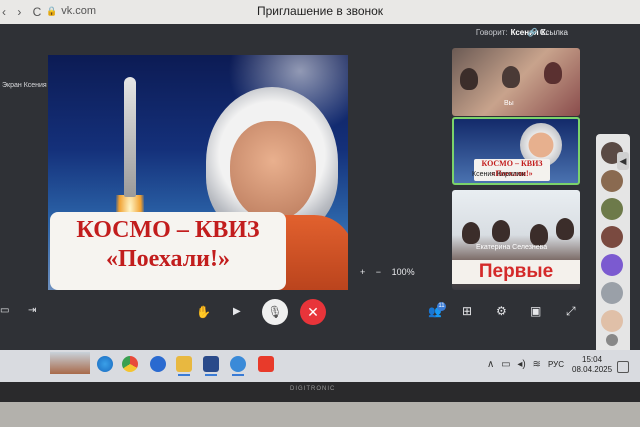 The width and height of the screenshot is (640, 427). What do you see at coordinates (130, 137) in the screenshot?
I see `rocket-image` at bounding box center [130, 137].